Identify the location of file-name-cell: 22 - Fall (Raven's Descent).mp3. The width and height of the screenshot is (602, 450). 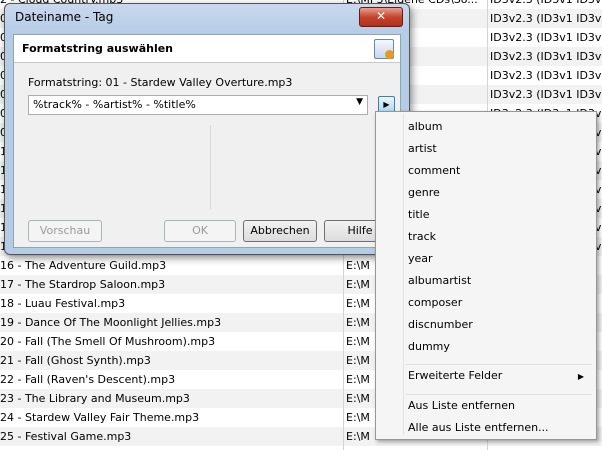
(88, 379).